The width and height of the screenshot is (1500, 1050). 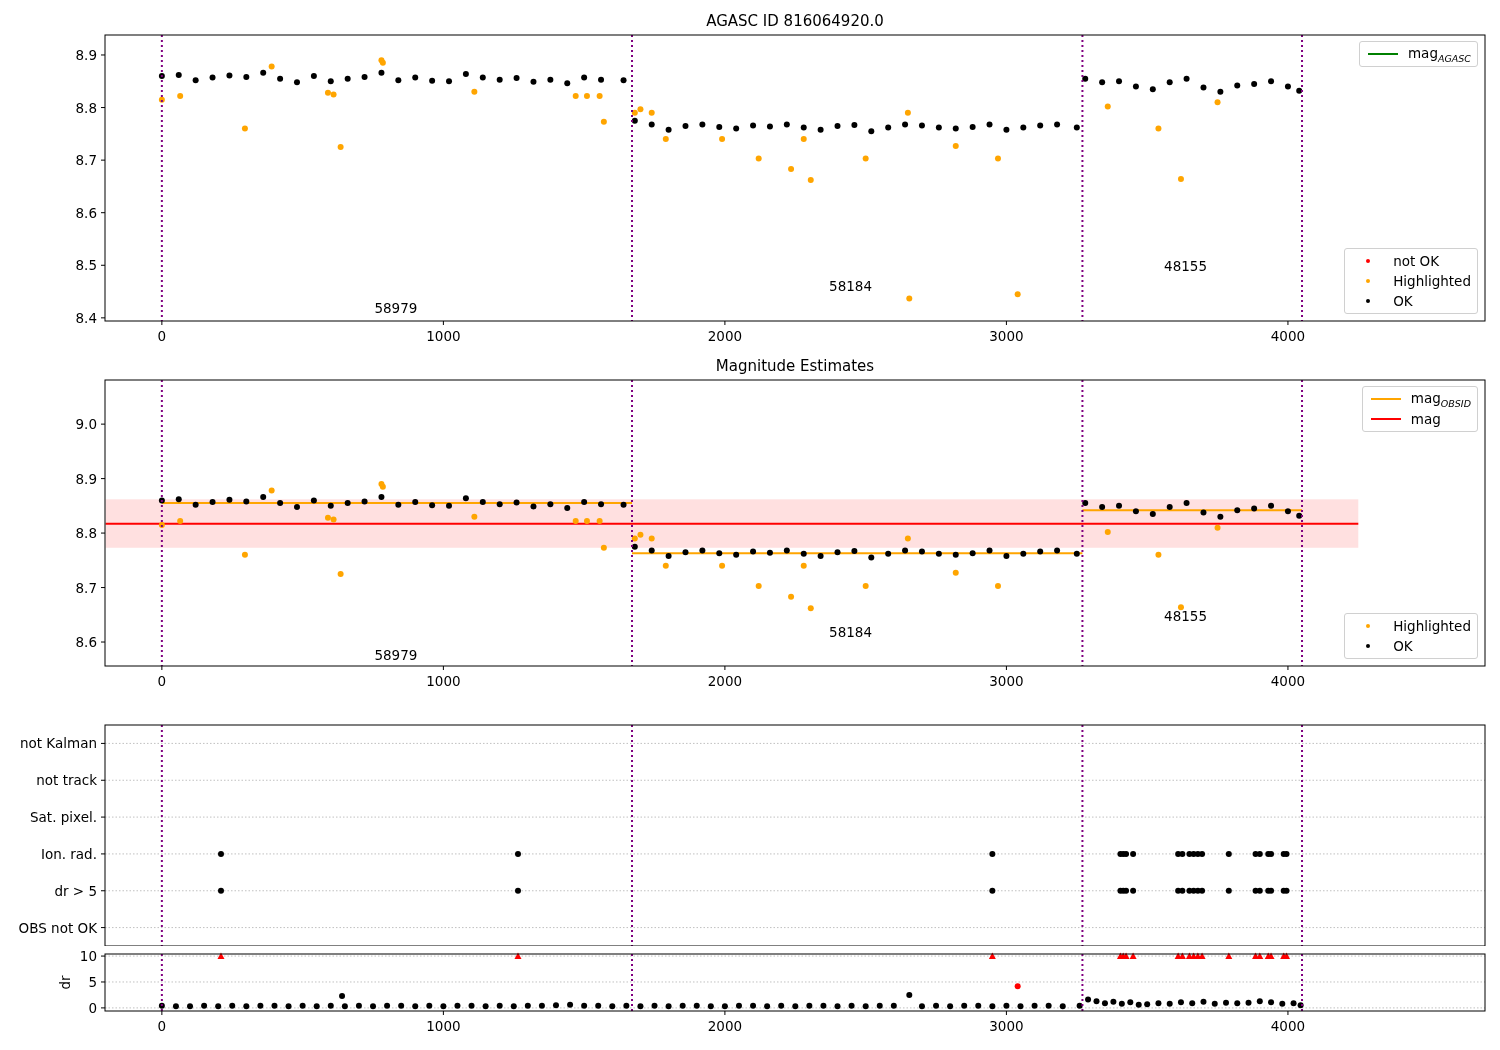 I want to click on tick-label: dr > 5, so click(x=75, y=890).